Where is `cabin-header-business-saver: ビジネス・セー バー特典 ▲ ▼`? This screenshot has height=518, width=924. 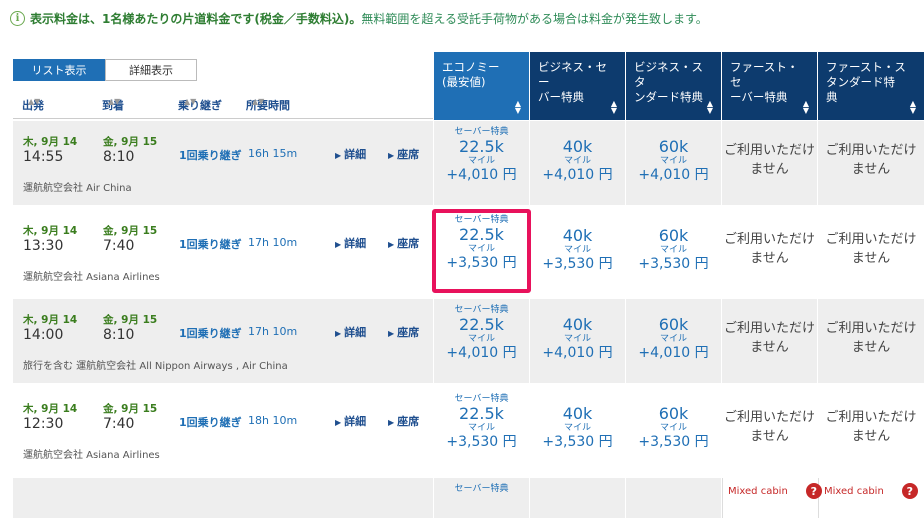
cabin-header-business-saver: ビジネス・セー バー特典 ▲ ▼ is located at coordinates (577, 86).